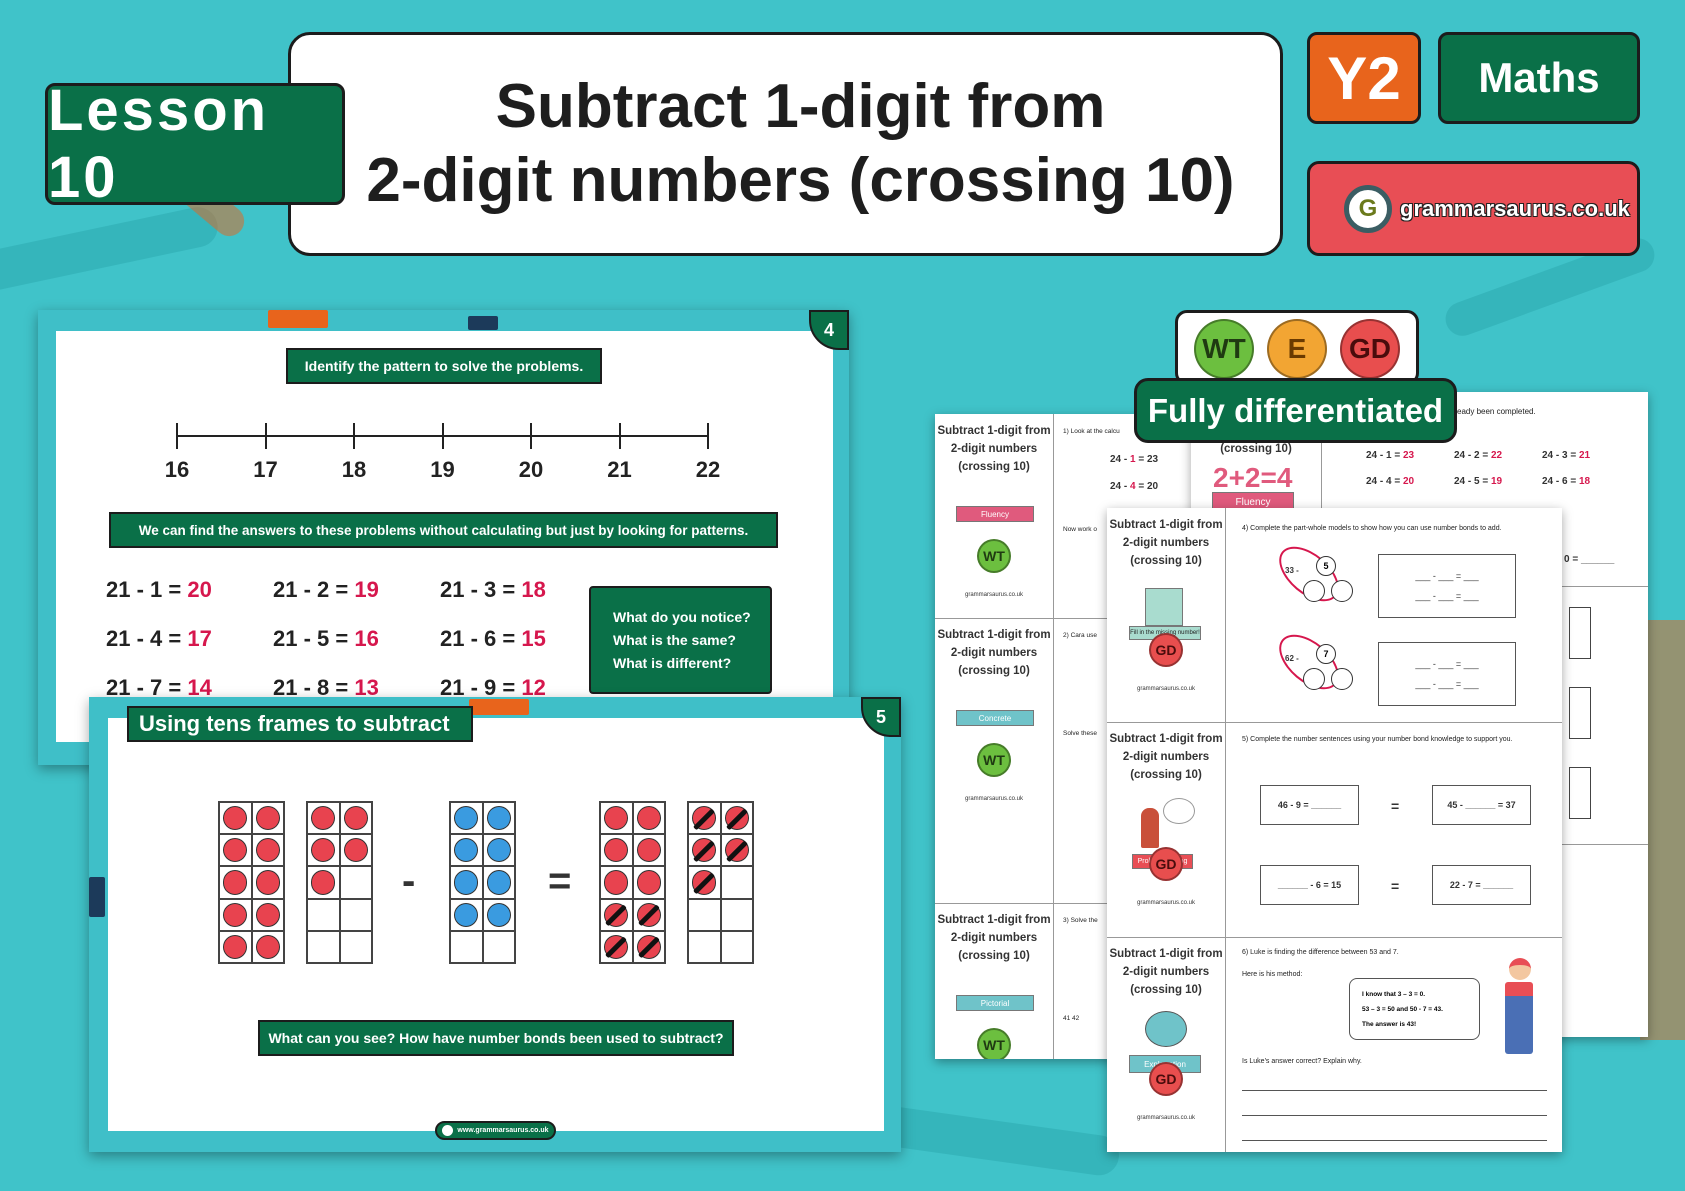 This screenshot has width=1685, height=1191. What do you see at coordinates (448, 1130) in the screenshot?
I see `grammarsaurus-logo-icon` at bounding box center [448, 1130].